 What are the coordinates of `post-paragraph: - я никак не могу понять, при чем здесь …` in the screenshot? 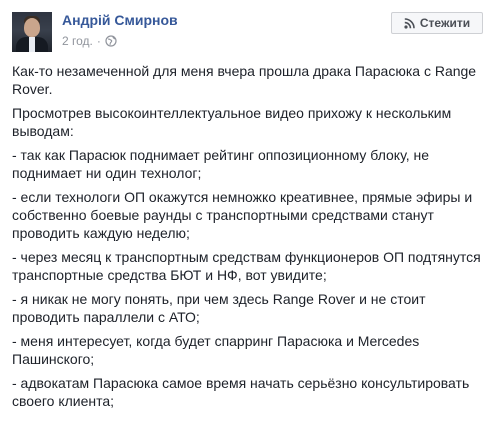 It's located at (219, 308).